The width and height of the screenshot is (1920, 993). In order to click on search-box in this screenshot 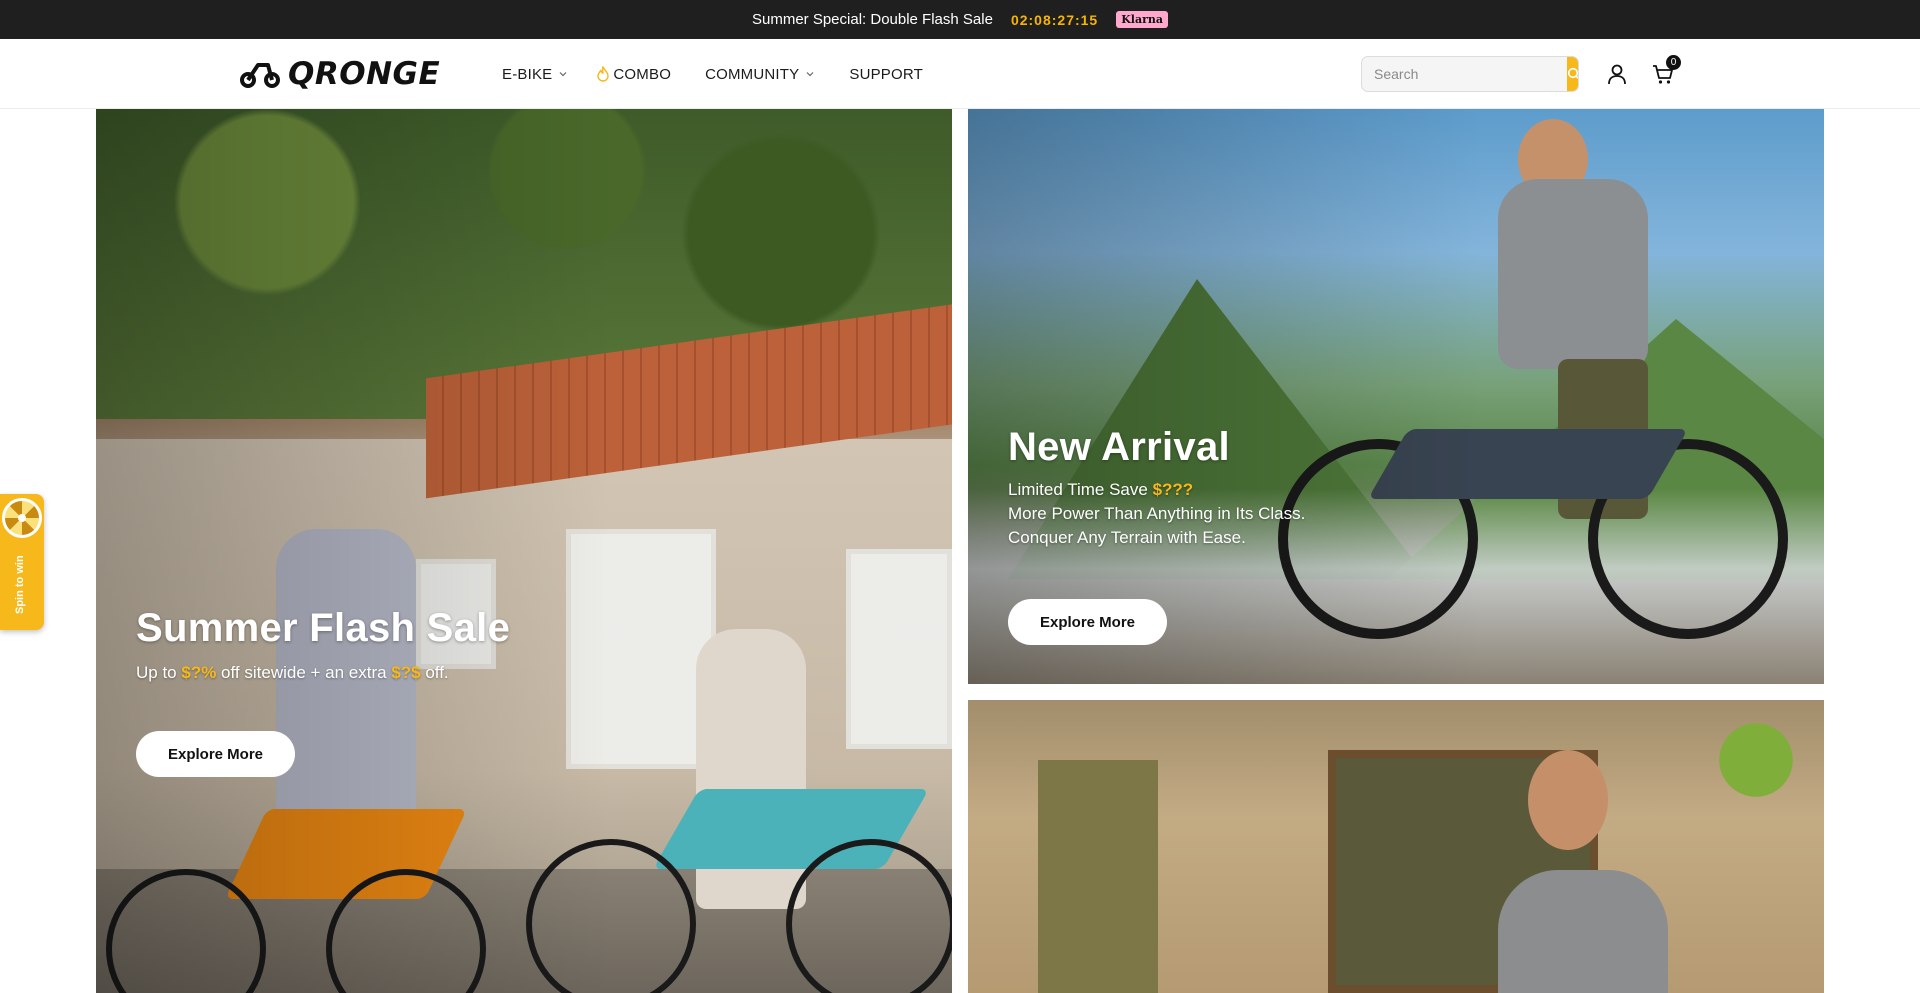, I will do `click(1470, 74)`.